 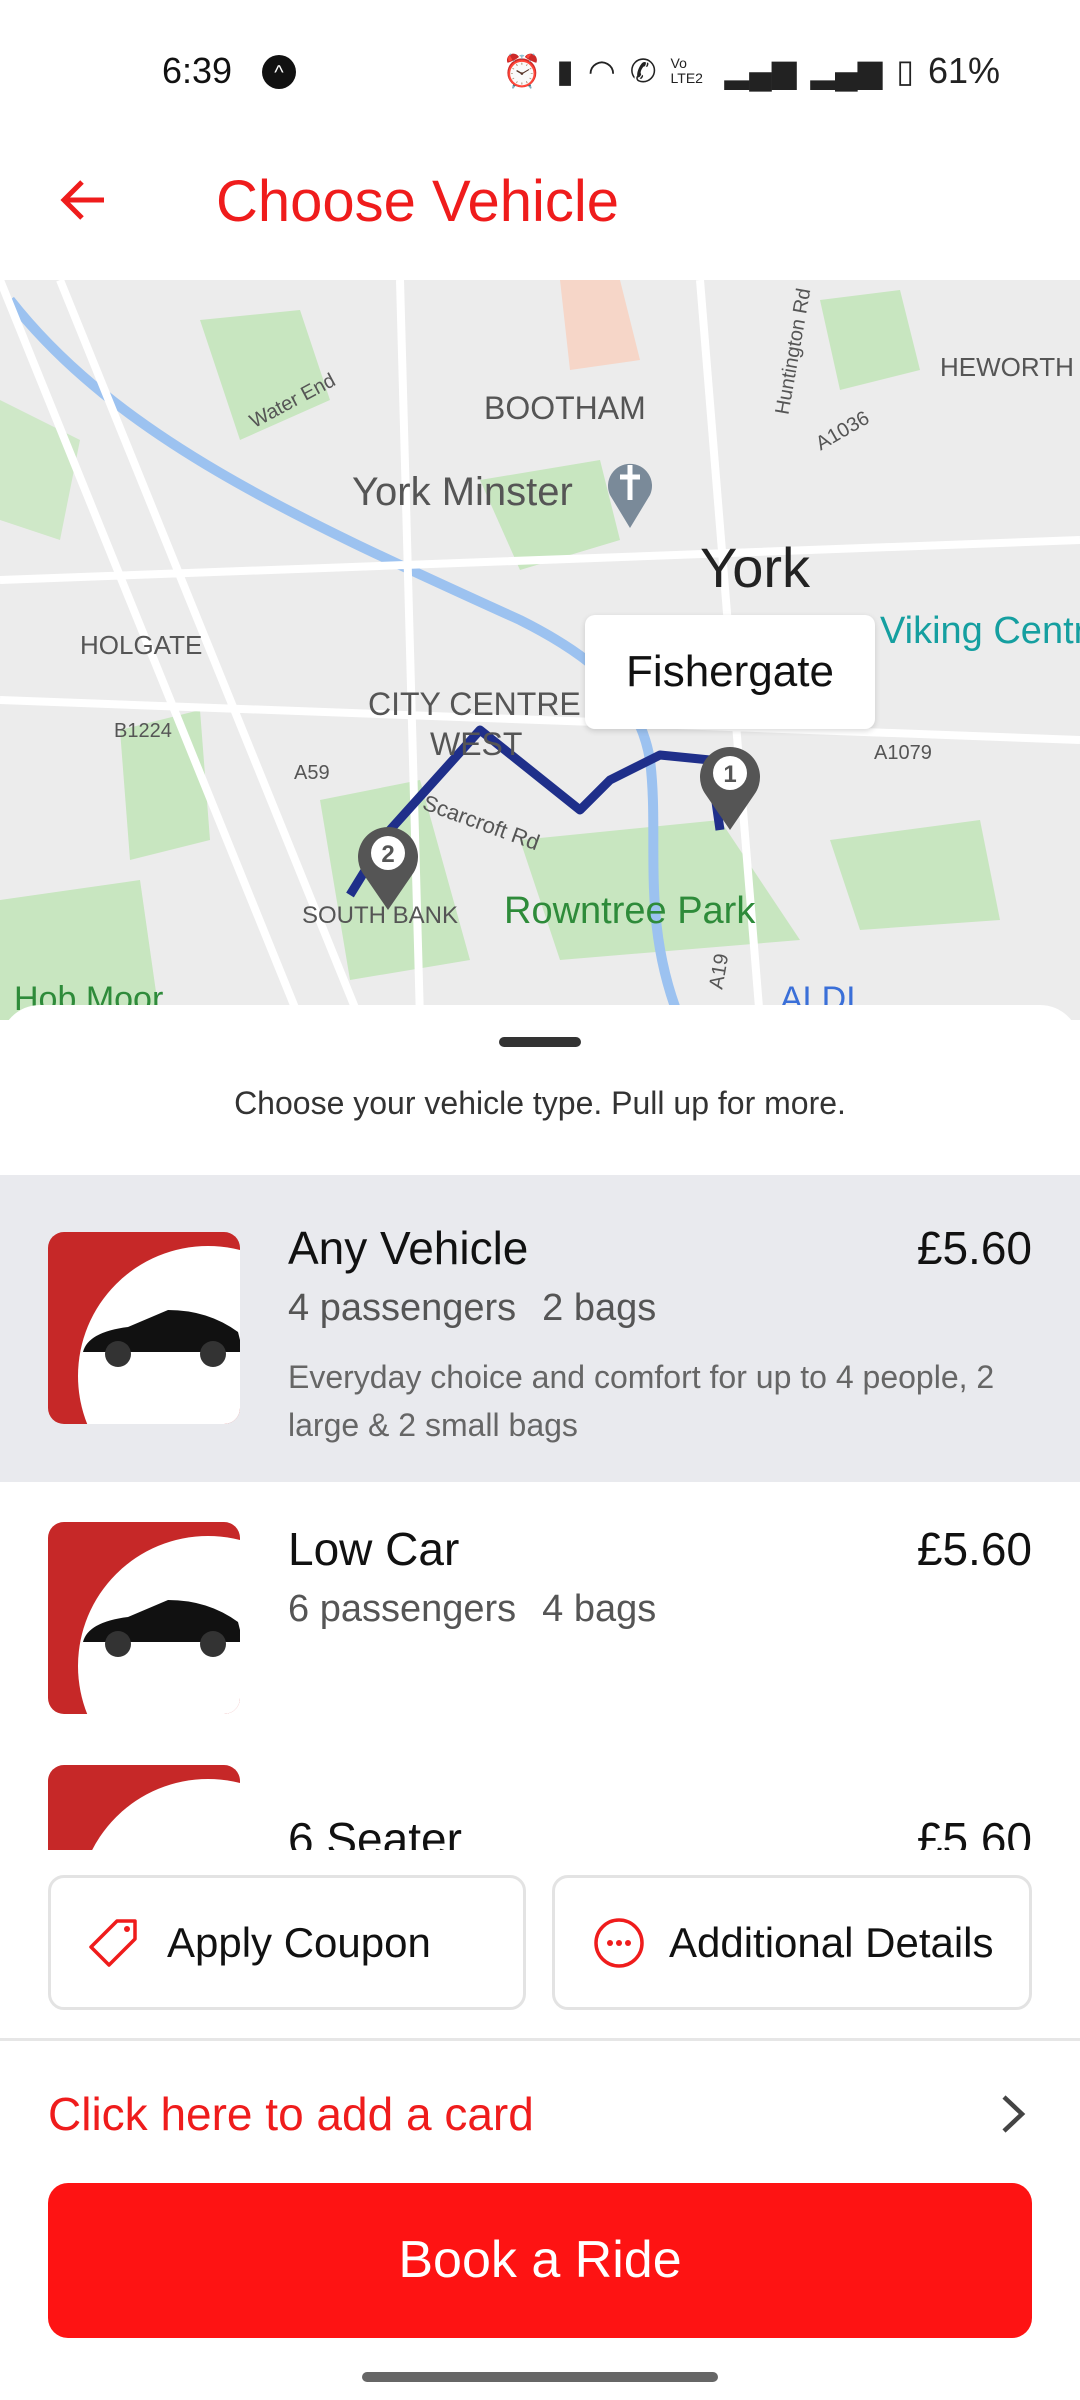 What do you see at coordinates (643, 71) in the screenshot?
I see `wifi-call-icon: ✆` at bounding box center [643, 71].